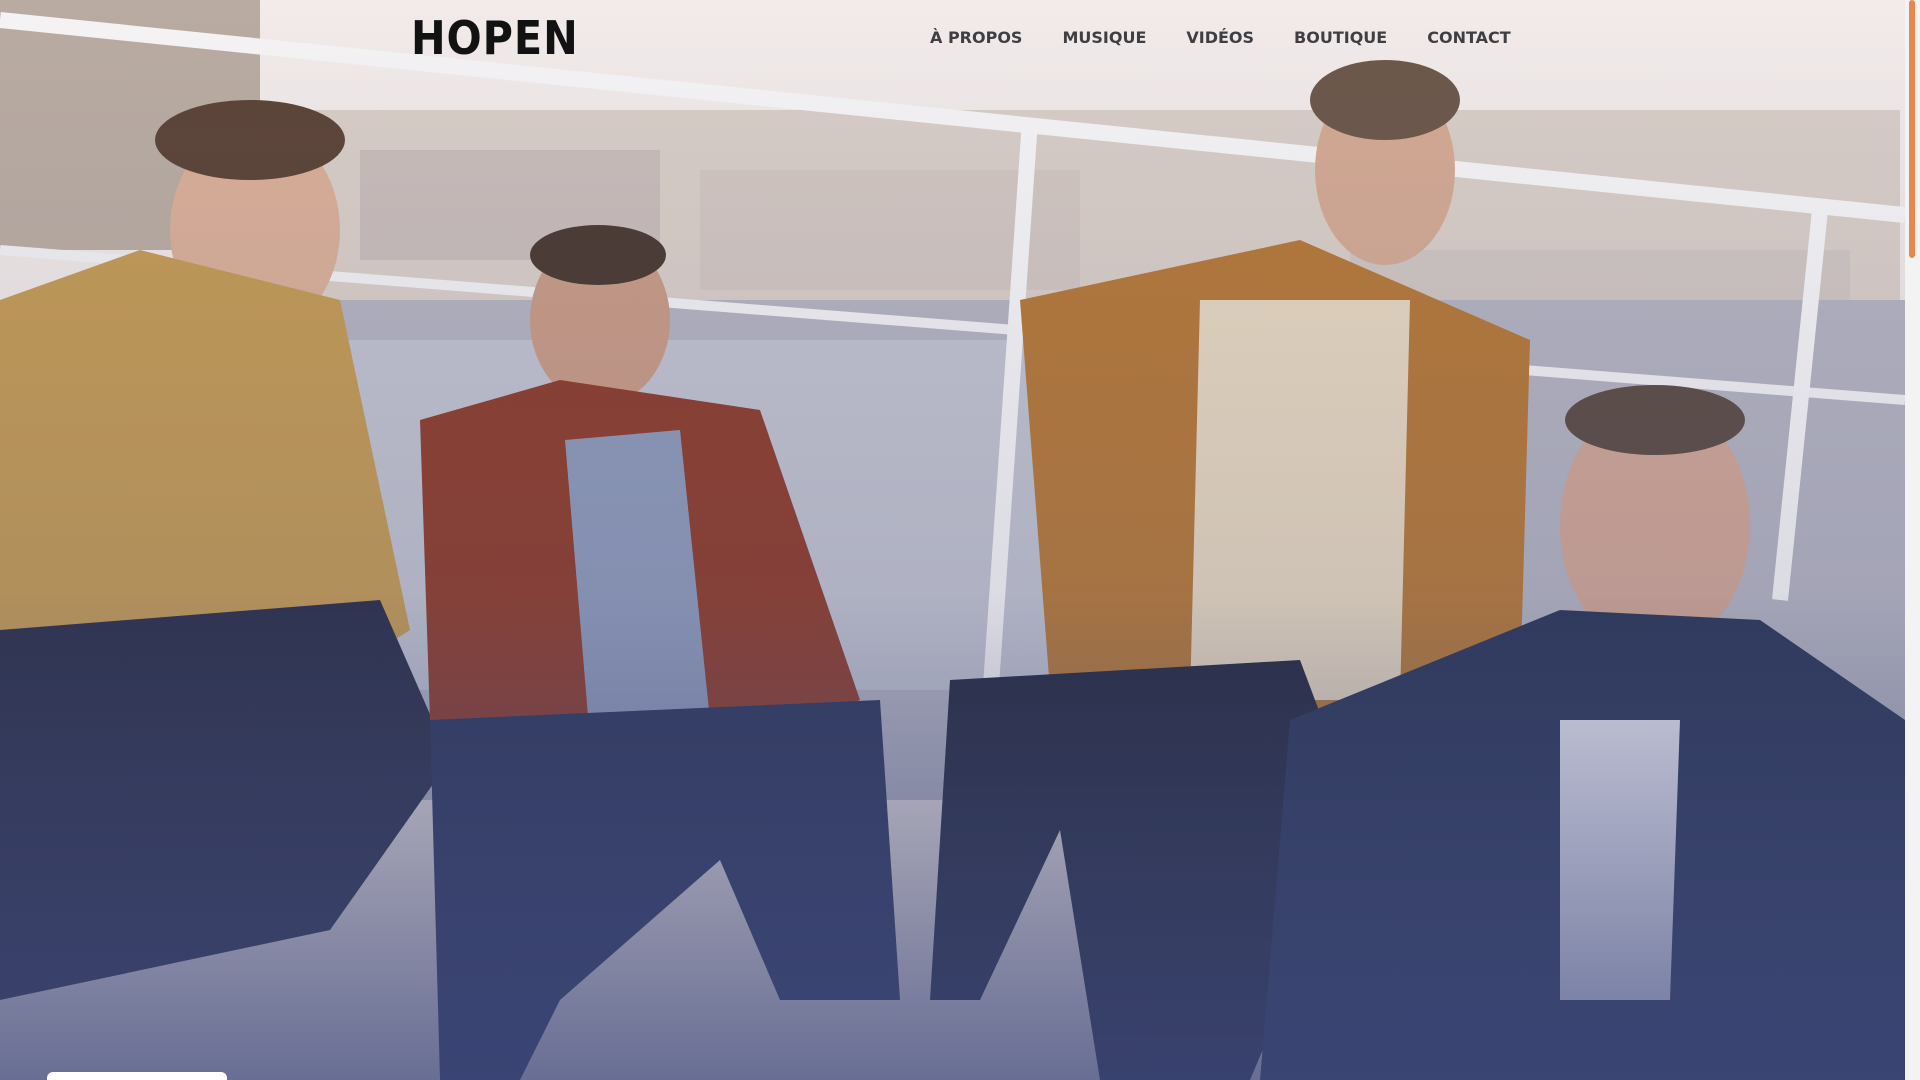 Image resolution: width=1920 pixels, height=1080 pixels. What do you see at coordinates (1340, 38) in the screenshot?
I see `nav-item-boutique: BOUTIQUE` at bounding box center [1340, 38].